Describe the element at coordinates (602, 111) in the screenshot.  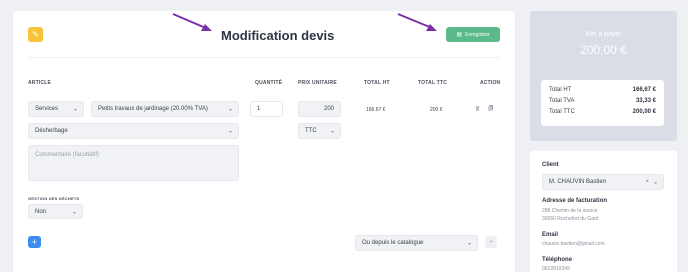
I see `total-ttc-row: Total TTC 200,00 €` at that location.